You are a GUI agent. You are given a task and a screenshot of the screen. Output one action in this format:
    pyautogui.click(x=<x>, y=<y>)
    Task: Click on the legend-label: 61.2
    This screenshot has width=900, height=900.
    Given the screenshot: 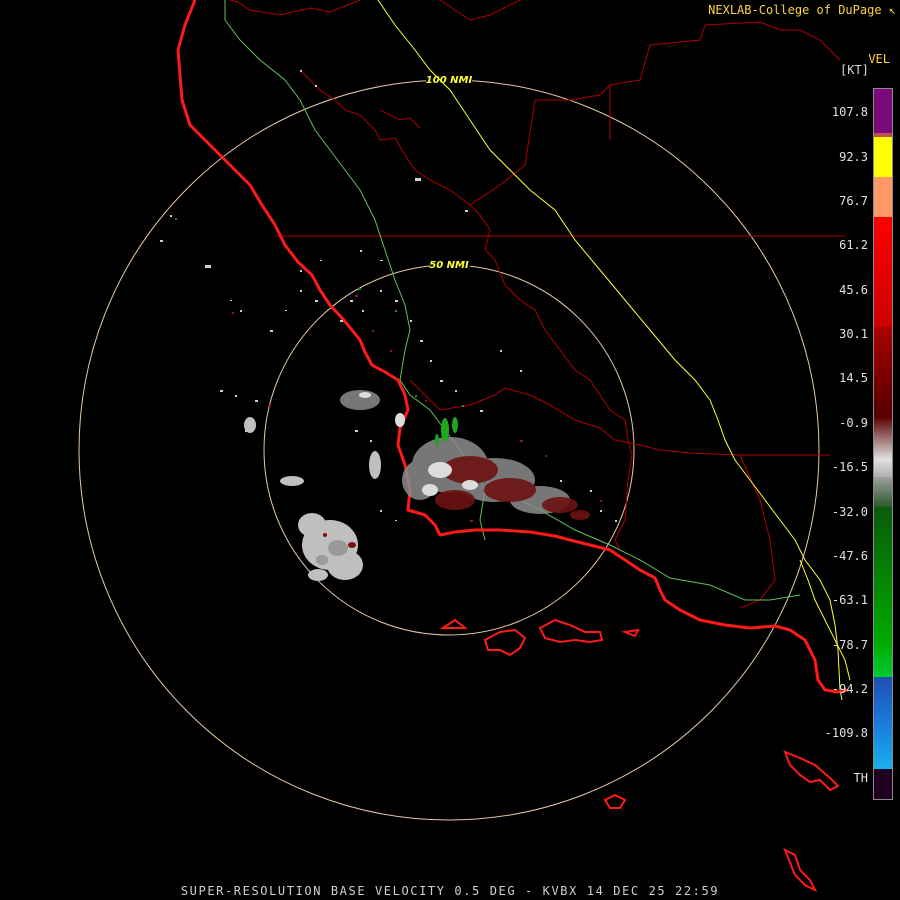 What is the action you would take?
    pyautogui.click(x=853, y=245)
    